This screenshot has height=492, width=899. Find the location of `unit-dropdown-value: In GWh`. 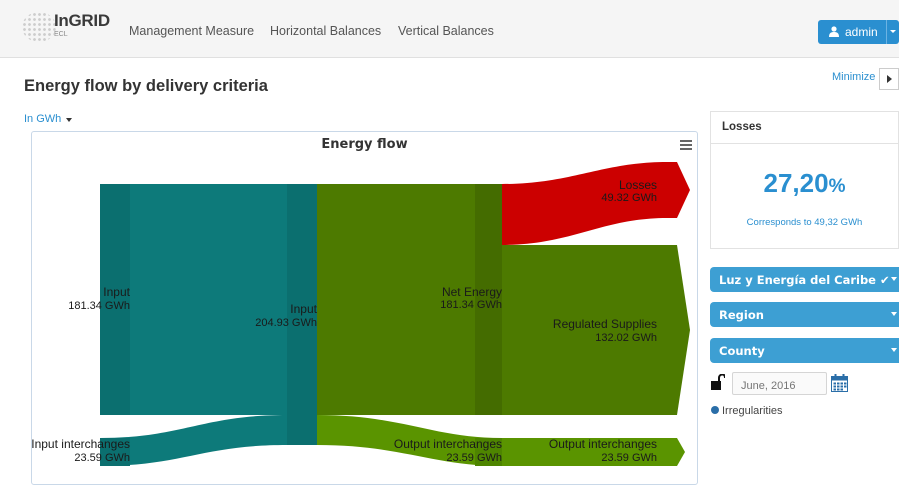

unit-dropdown-value: In GWh is located at coordinates (43, 119).